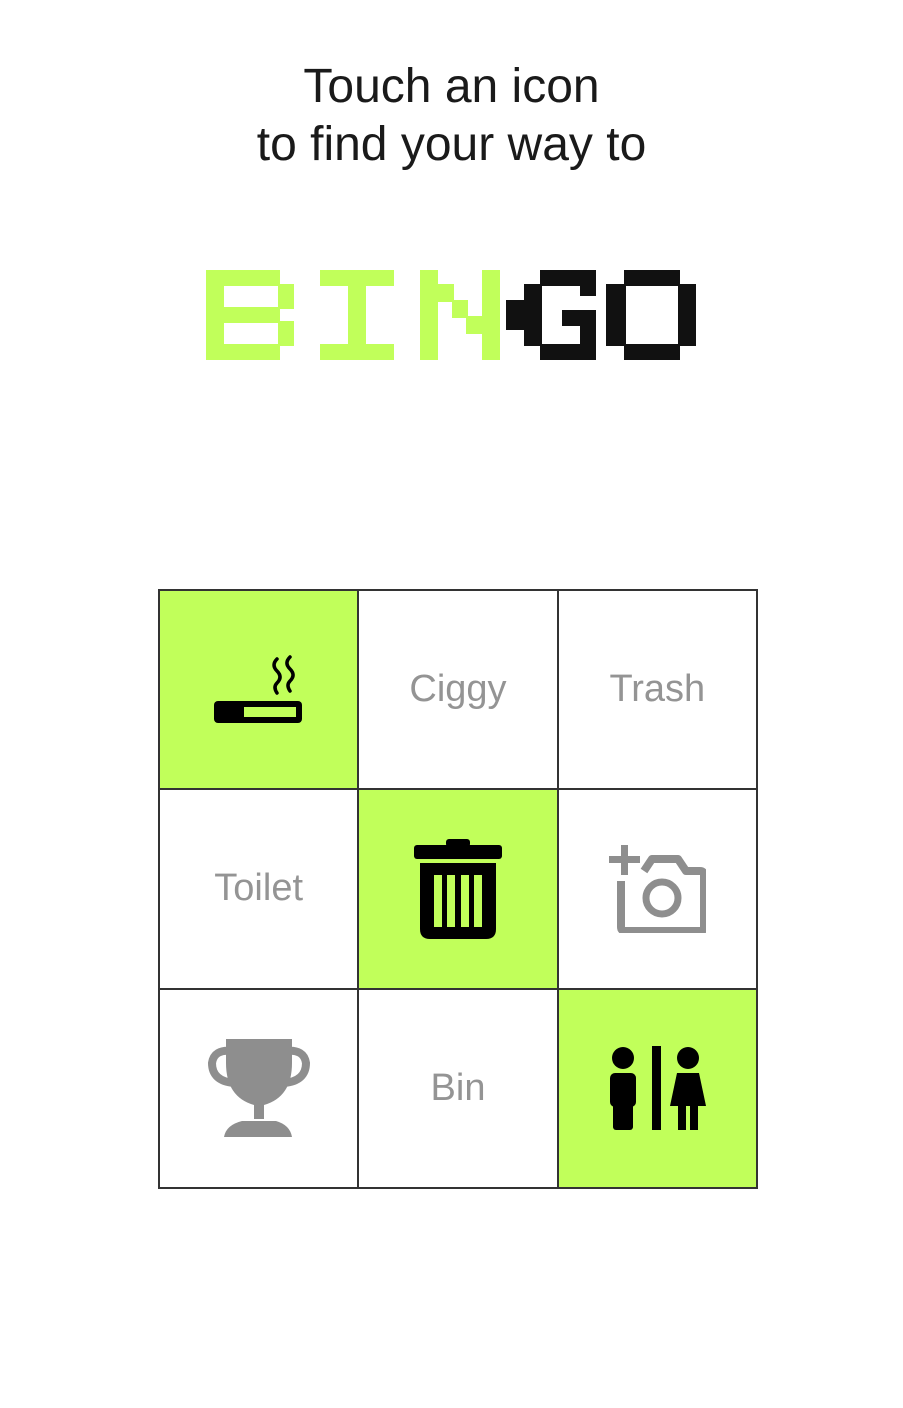  What do you see at coordinates (451, 86) in the screenshot?
I see `intro-line-1: Touch an icon` at bounding box center [451, 86].